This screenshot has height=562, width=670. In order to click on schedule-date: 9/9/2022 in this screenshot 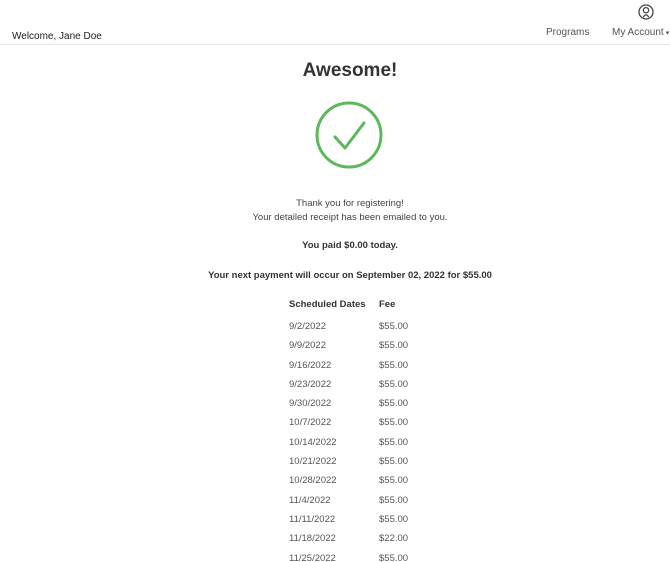, I will do `click(307, 346)`.